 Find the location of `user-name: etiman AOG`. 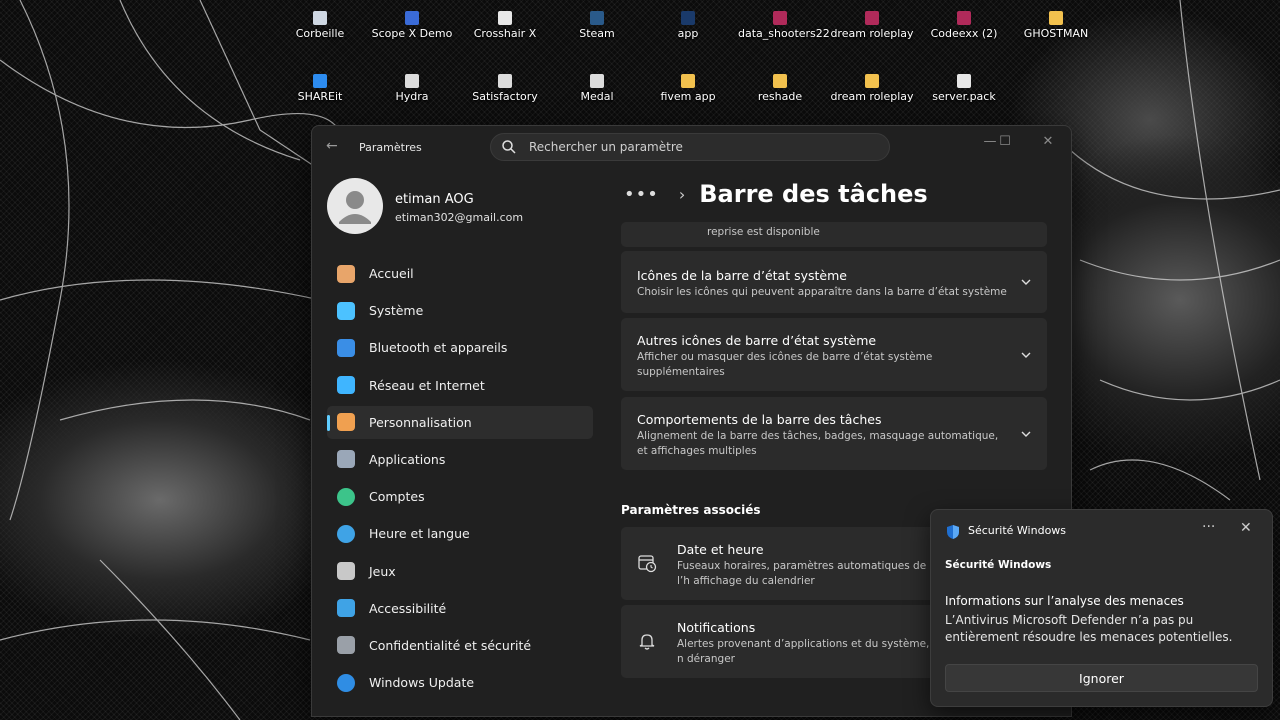

user-name: etiman AOG is located at coordinates (434, 199).